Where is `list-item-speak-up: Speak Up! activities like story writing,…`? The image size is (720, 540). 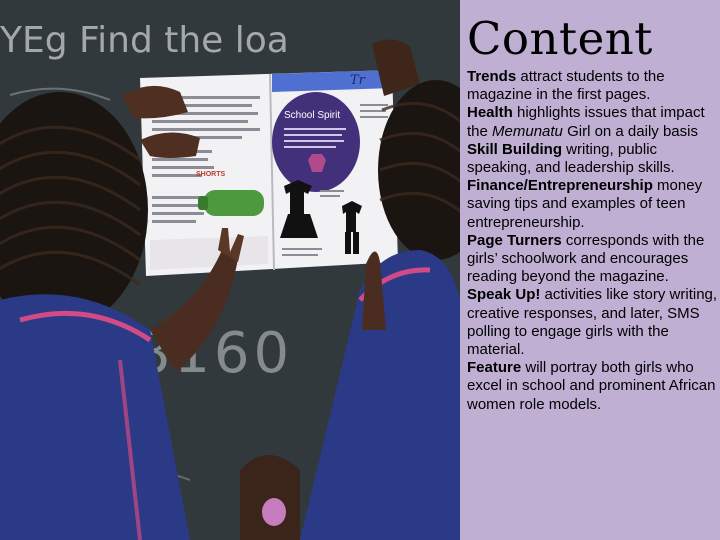
list-item-speak-up: Speak Up! activities like story writing,… is located at coordinates (593, 322).